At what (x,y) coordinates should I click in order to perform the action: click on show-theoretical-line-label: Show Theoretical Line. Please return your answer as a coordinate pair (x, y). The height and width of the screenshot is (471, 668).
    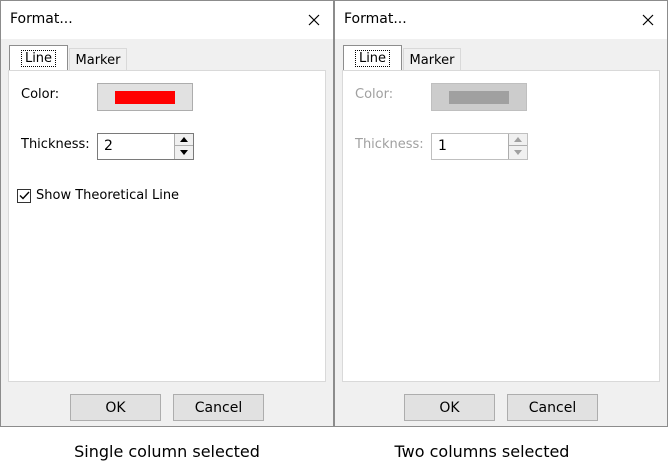
    Looking at the image, I should click on (108, 195).